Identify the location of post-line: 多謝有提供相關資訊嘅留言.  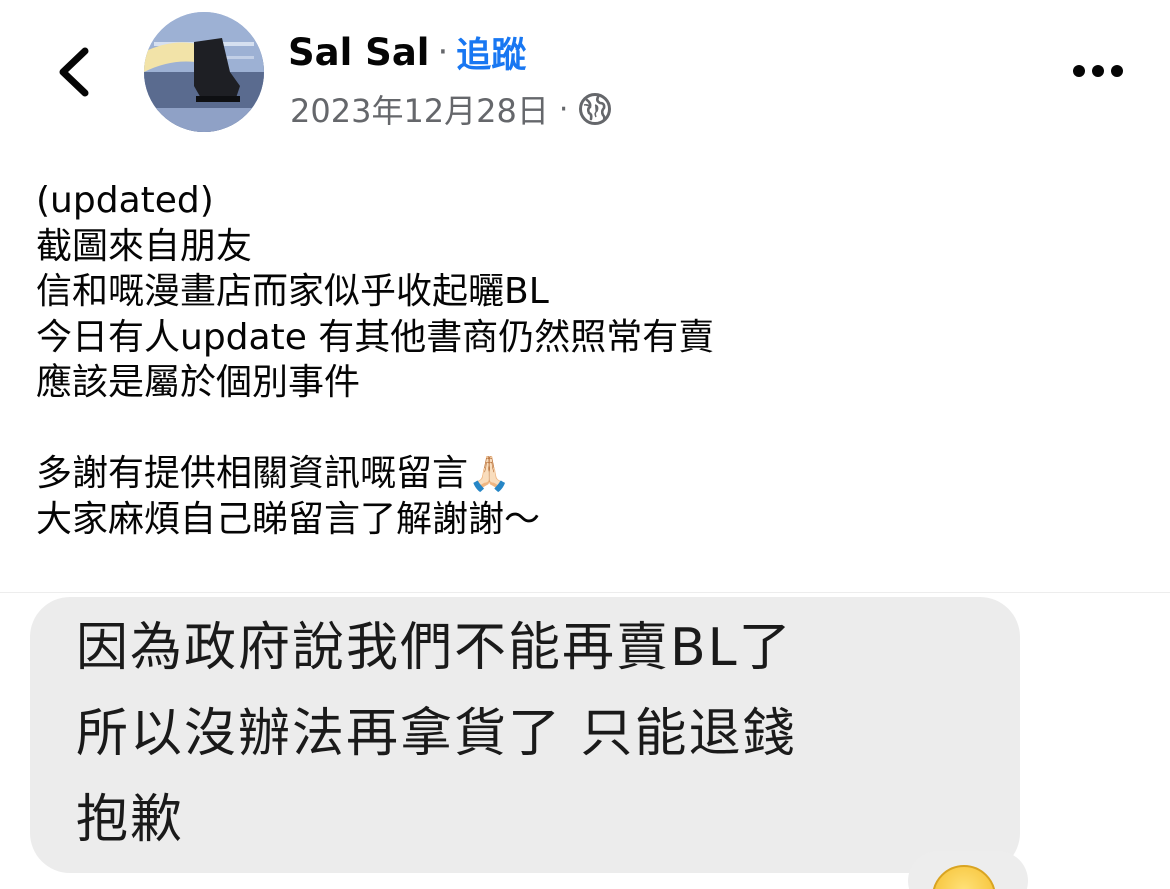
(252, 473).